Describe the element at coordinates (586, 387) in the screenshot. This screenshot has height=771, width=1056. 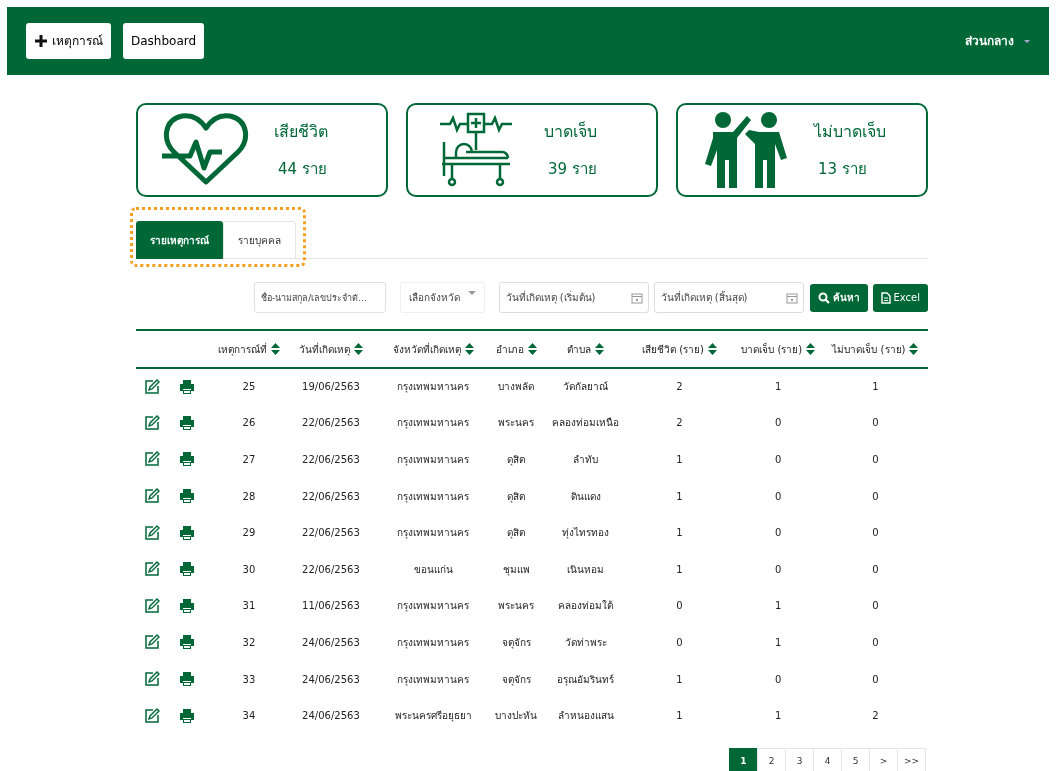
I see `table-cell: วัดกัลยาณ์` at that location.